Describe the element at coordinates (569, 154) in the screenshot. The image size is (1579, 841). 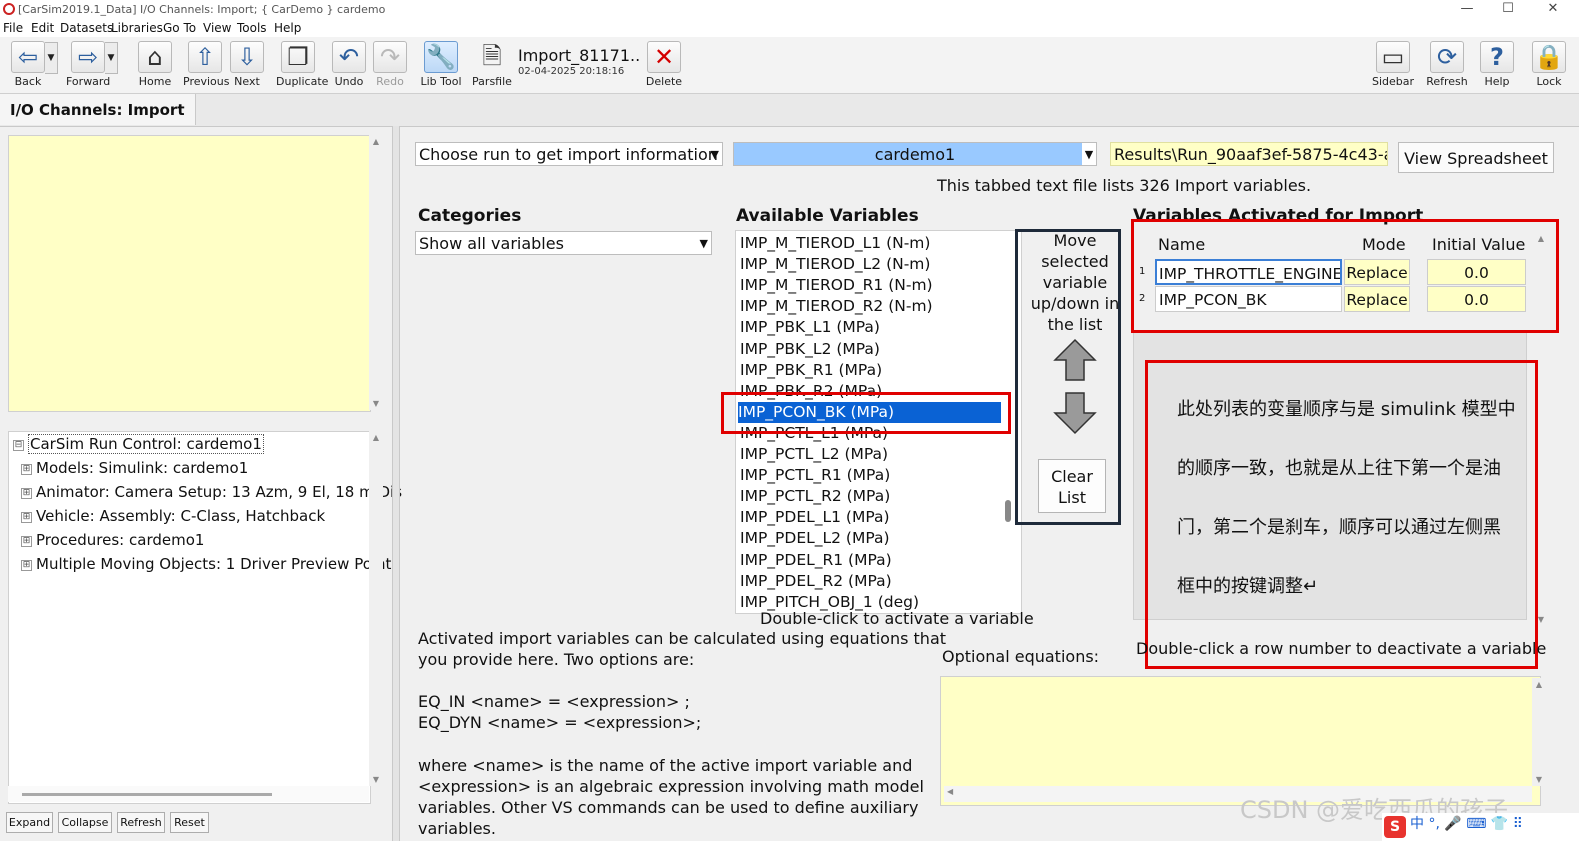
I see `choose-run-dropdown: Choose run to get import information ▼` at that location.